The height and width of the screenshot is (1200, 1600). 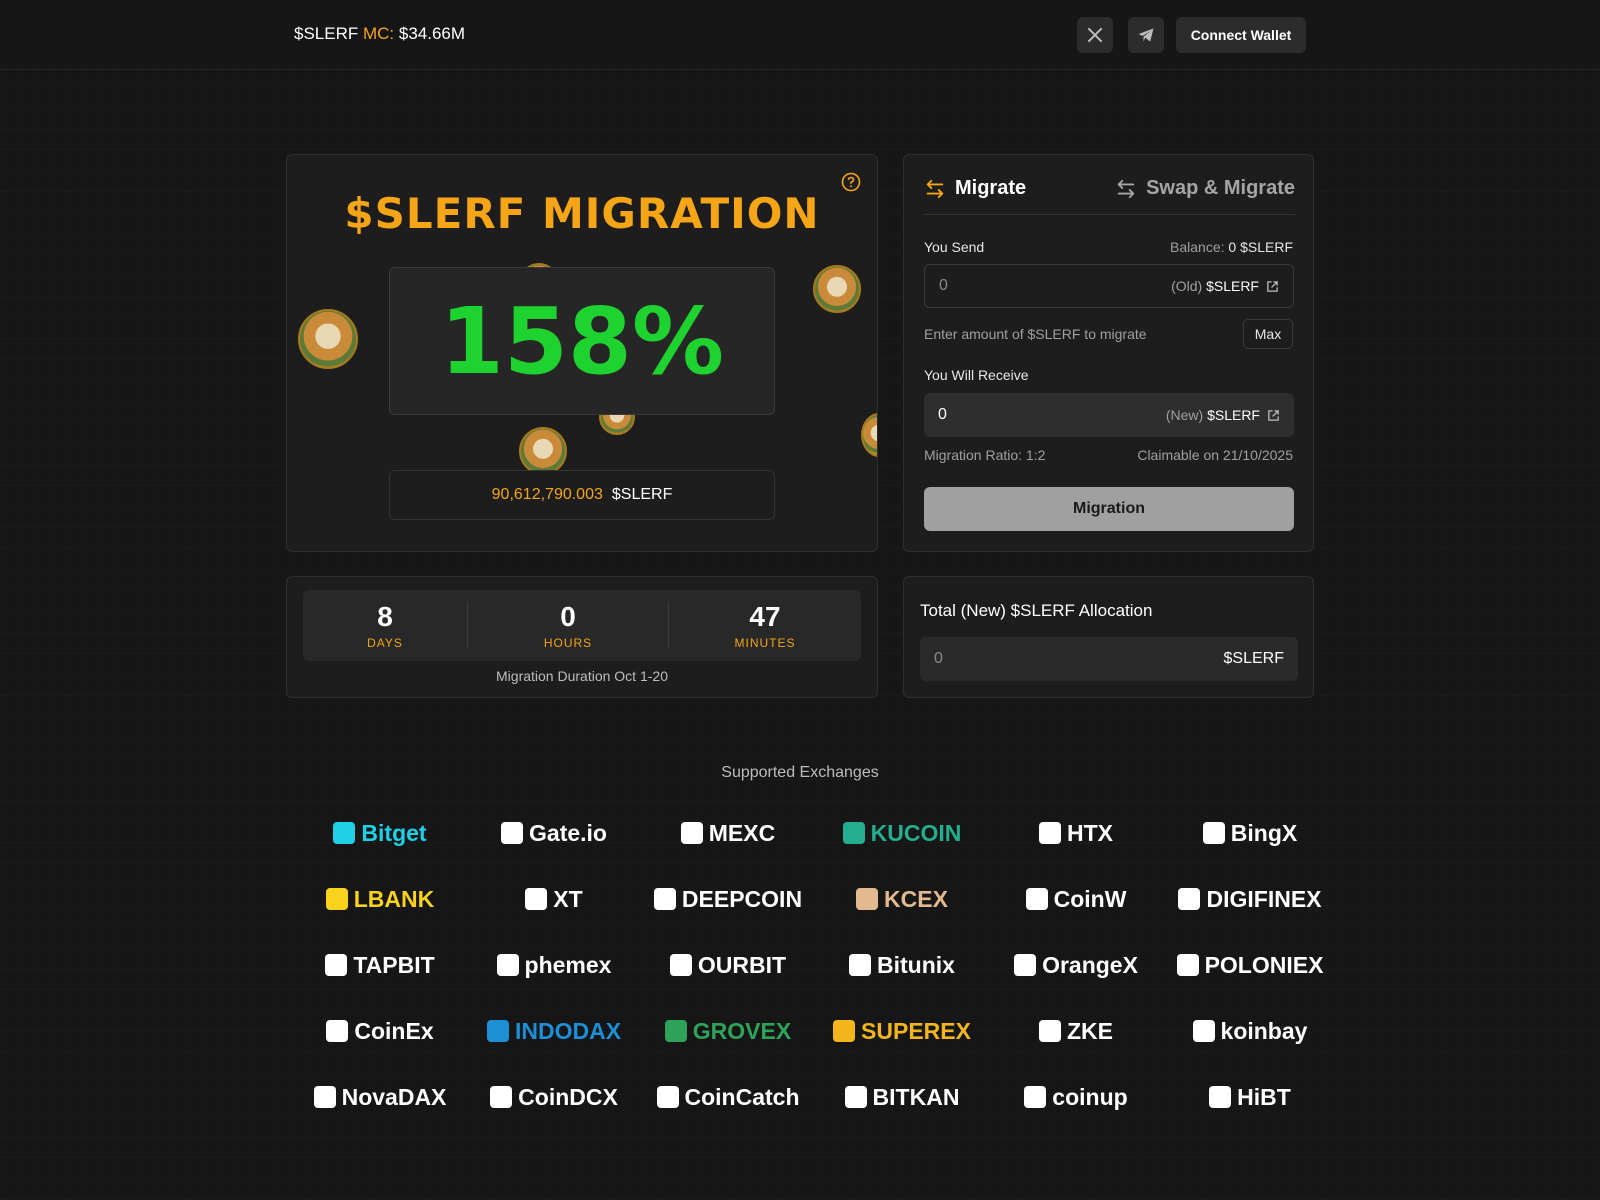 I want to click on exchange-name: OURBIT, so click(x=742, y=964).